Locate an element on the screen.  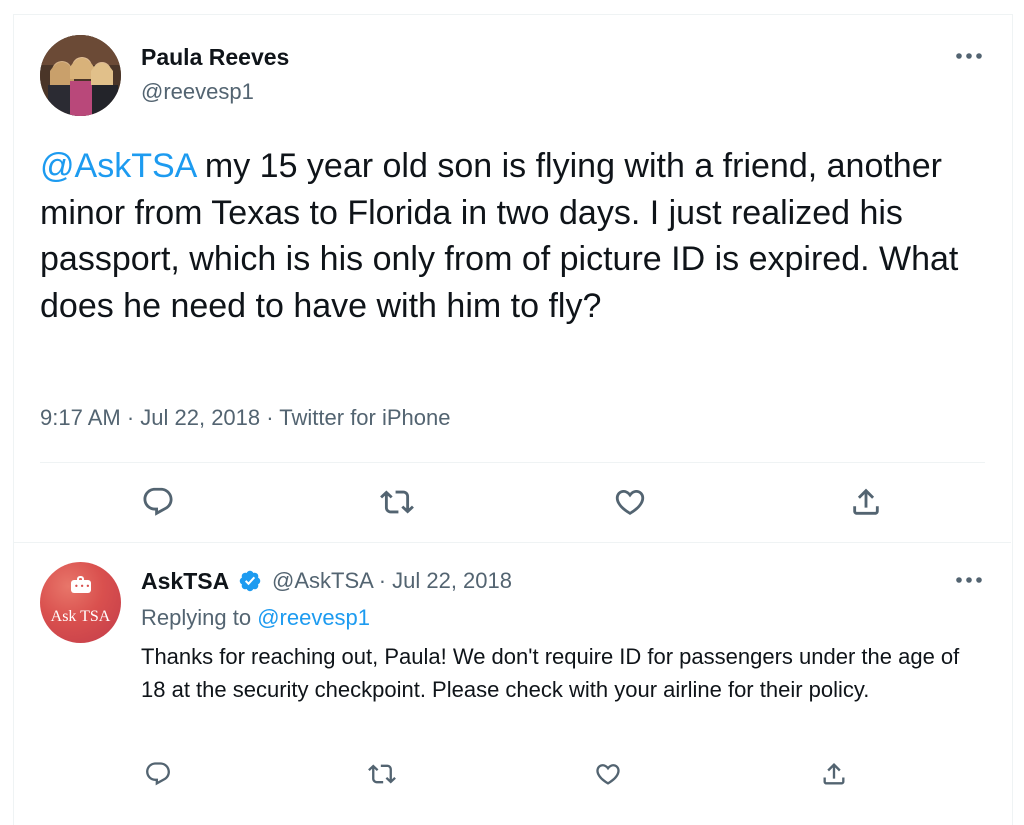
replying-prefix: Replying to is located at coordinates (199, 617).